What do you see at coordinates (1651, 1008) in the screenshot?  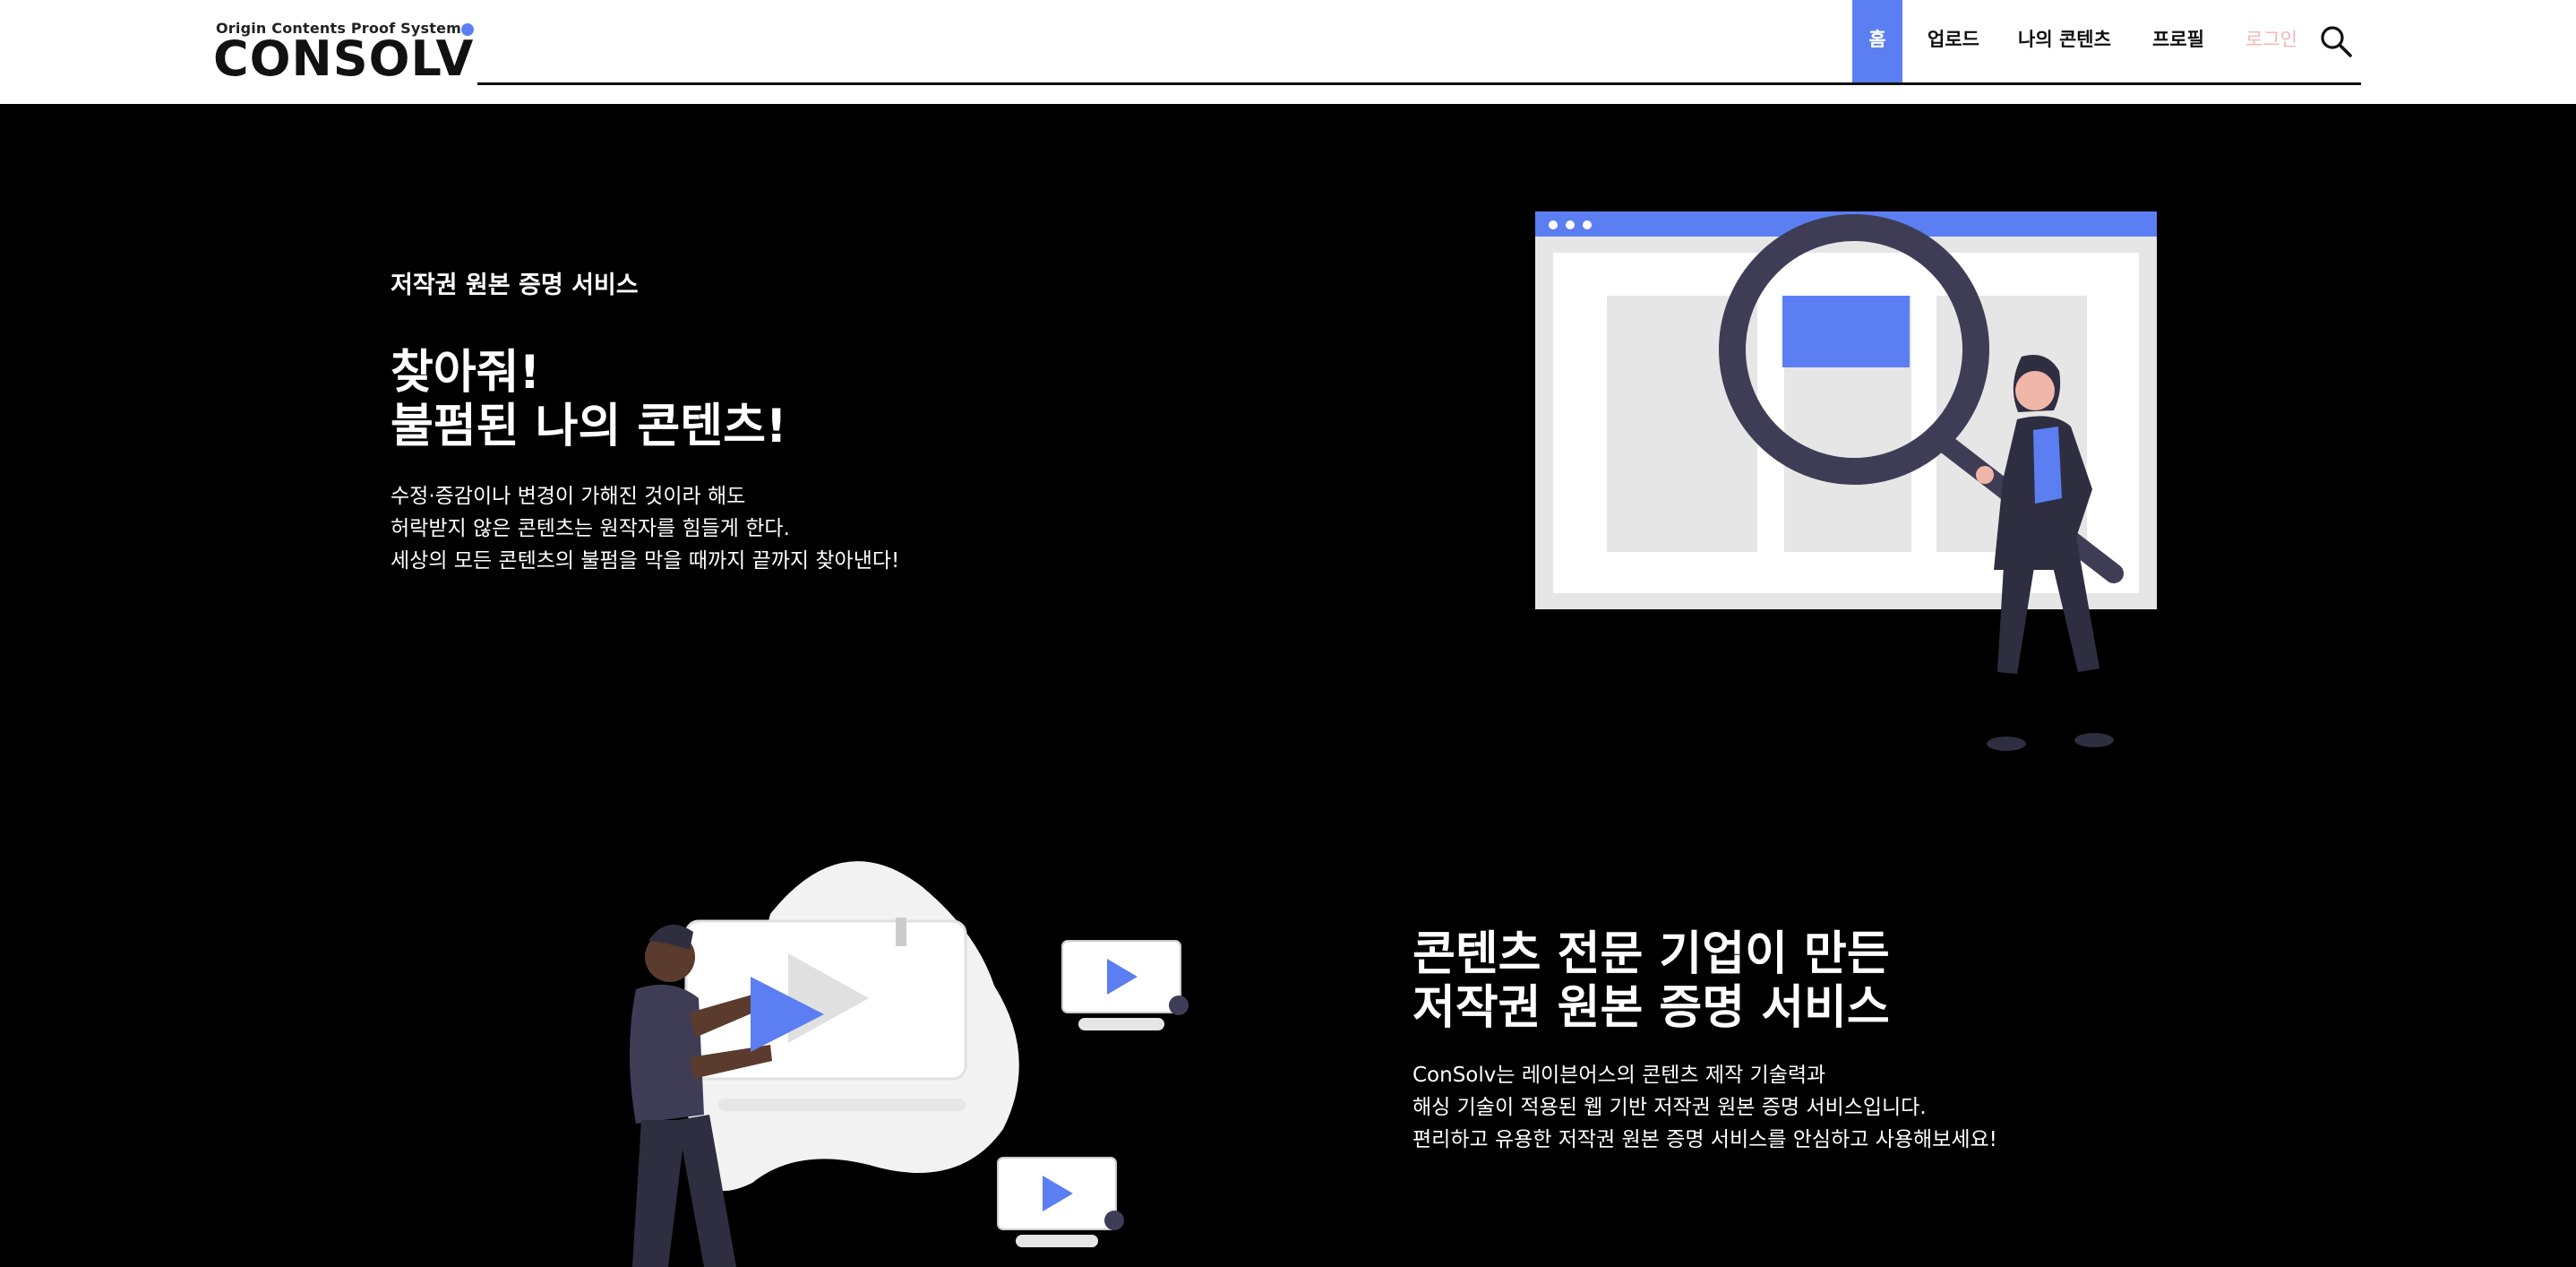 I see `feature-title-line: 저작권 원본 증명 서비스` at bounding box center [1651, 1008].